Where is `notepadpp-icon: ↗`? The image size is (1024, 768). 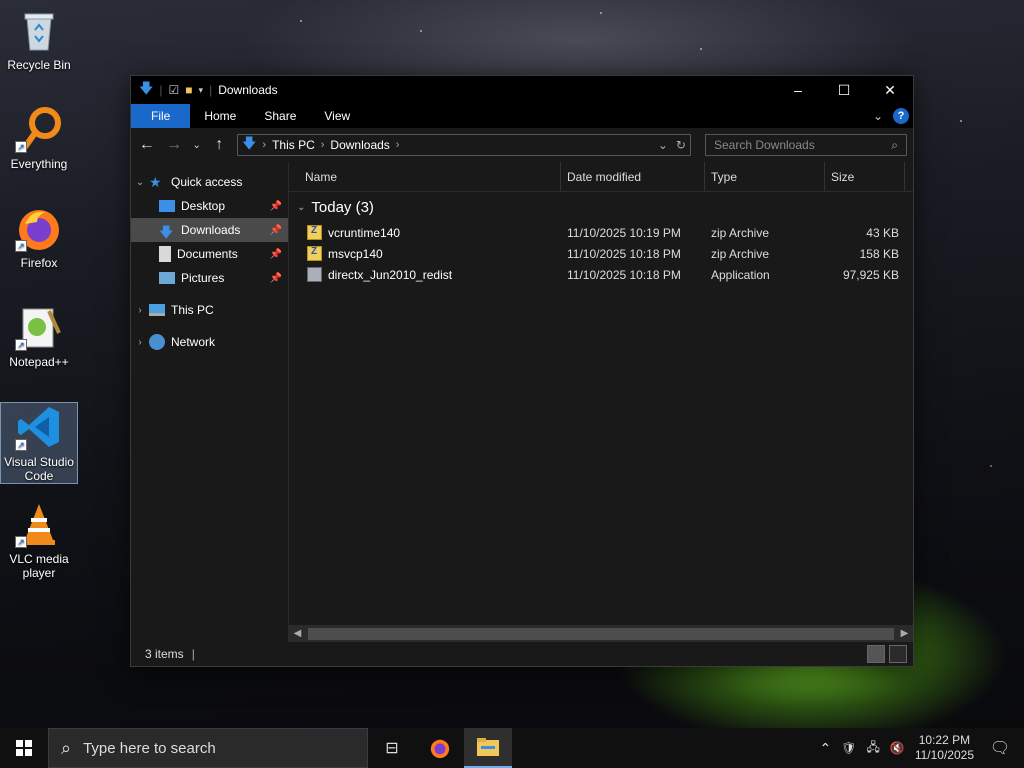 notepadpp-icon: ↗ is located at coordinates (39, 327).